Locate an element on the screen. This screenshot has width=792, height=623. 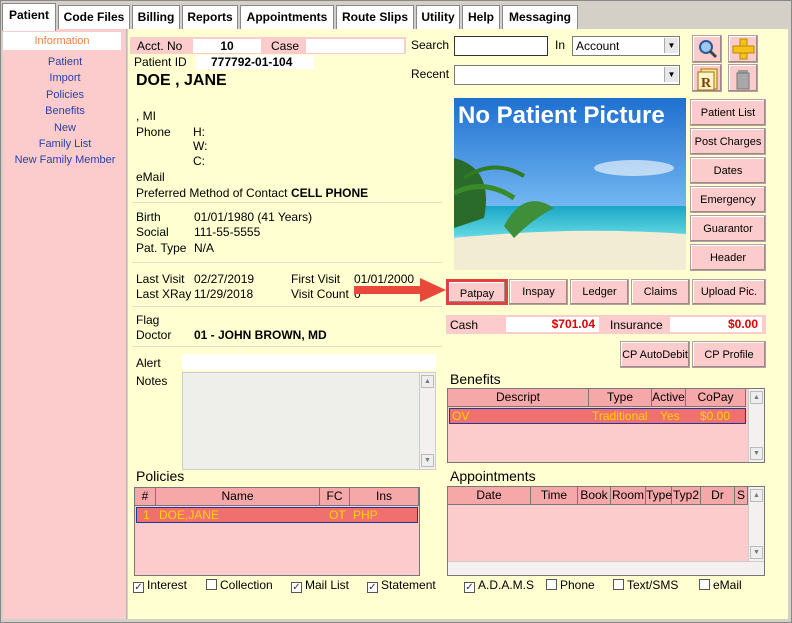
column-header: # is located at coordinates (145, 497).